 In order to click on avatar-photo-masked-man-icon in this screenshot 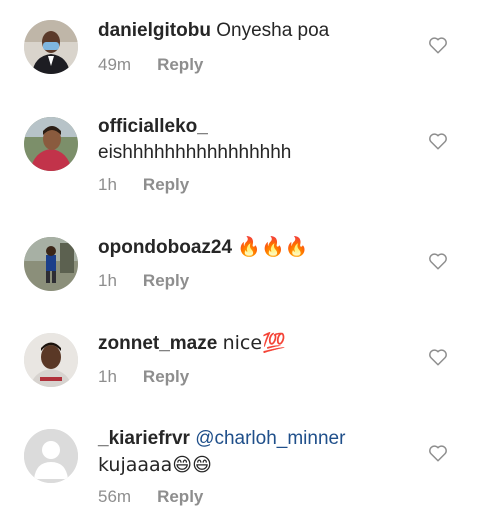, I will do `click(51, 47)`.